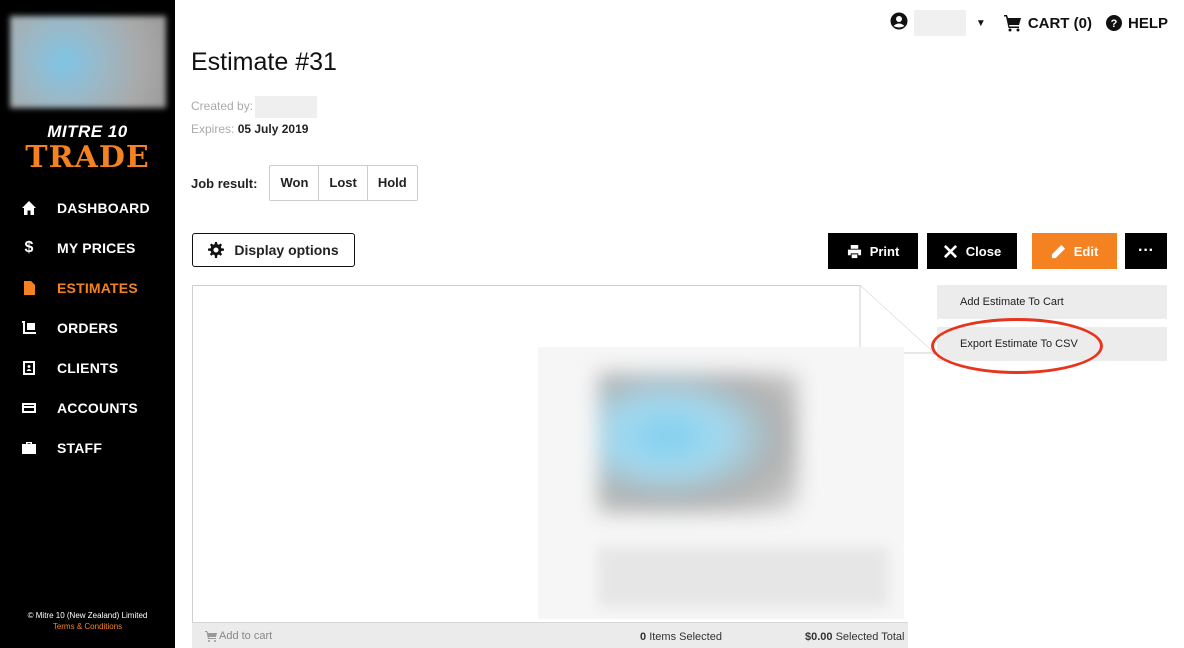  I want to click on sidebar-item-label: MY PRICES, so click(96, 248).